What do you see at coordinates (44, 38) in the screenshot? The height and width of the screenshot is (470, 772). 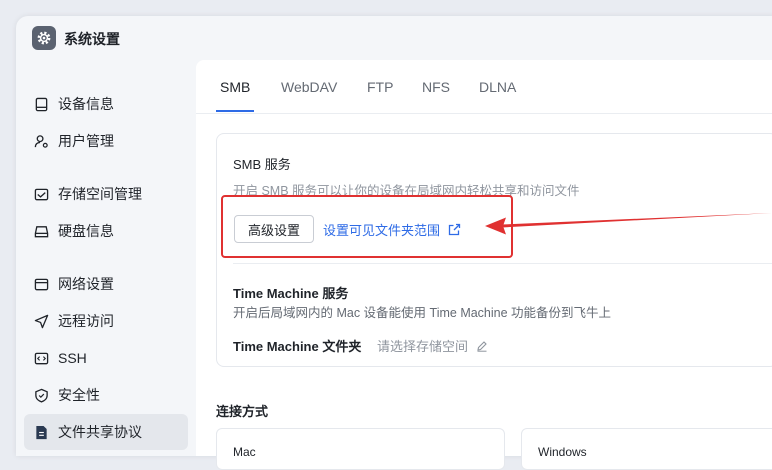 I see `gear-icon` at bounding box center [44, 38].